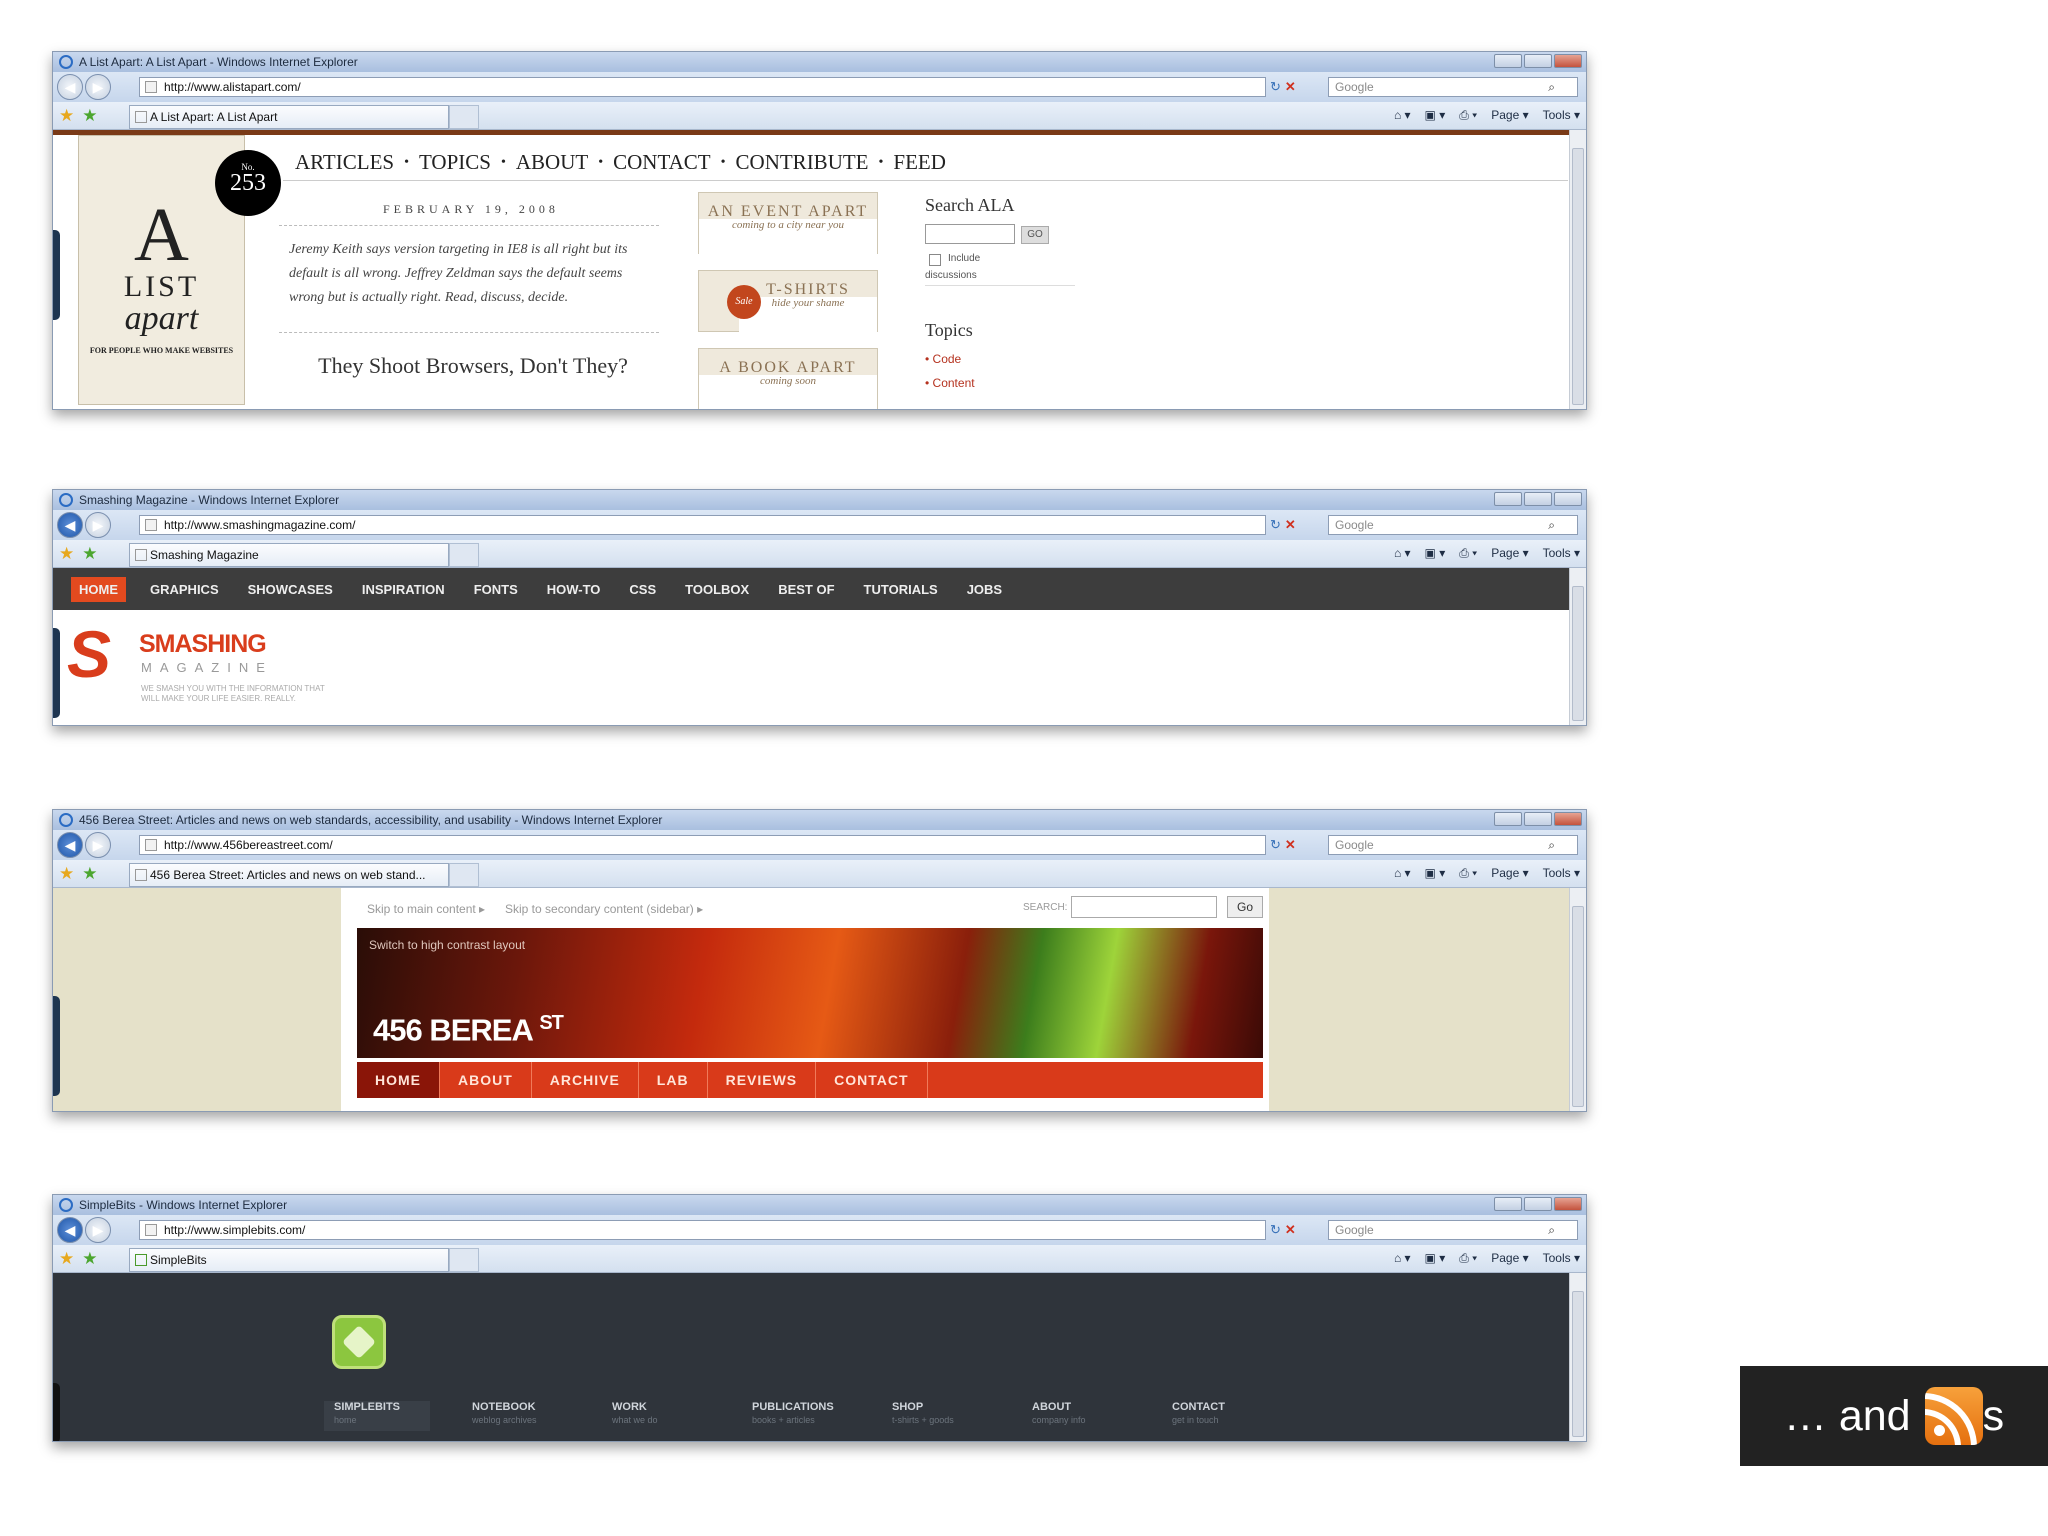 The image size is (2048, 1536). What do you see at coordinates (289, 555) in the screenshot?
I see `tab-active: Smashing Magazine` at bounding box center [289, 555].